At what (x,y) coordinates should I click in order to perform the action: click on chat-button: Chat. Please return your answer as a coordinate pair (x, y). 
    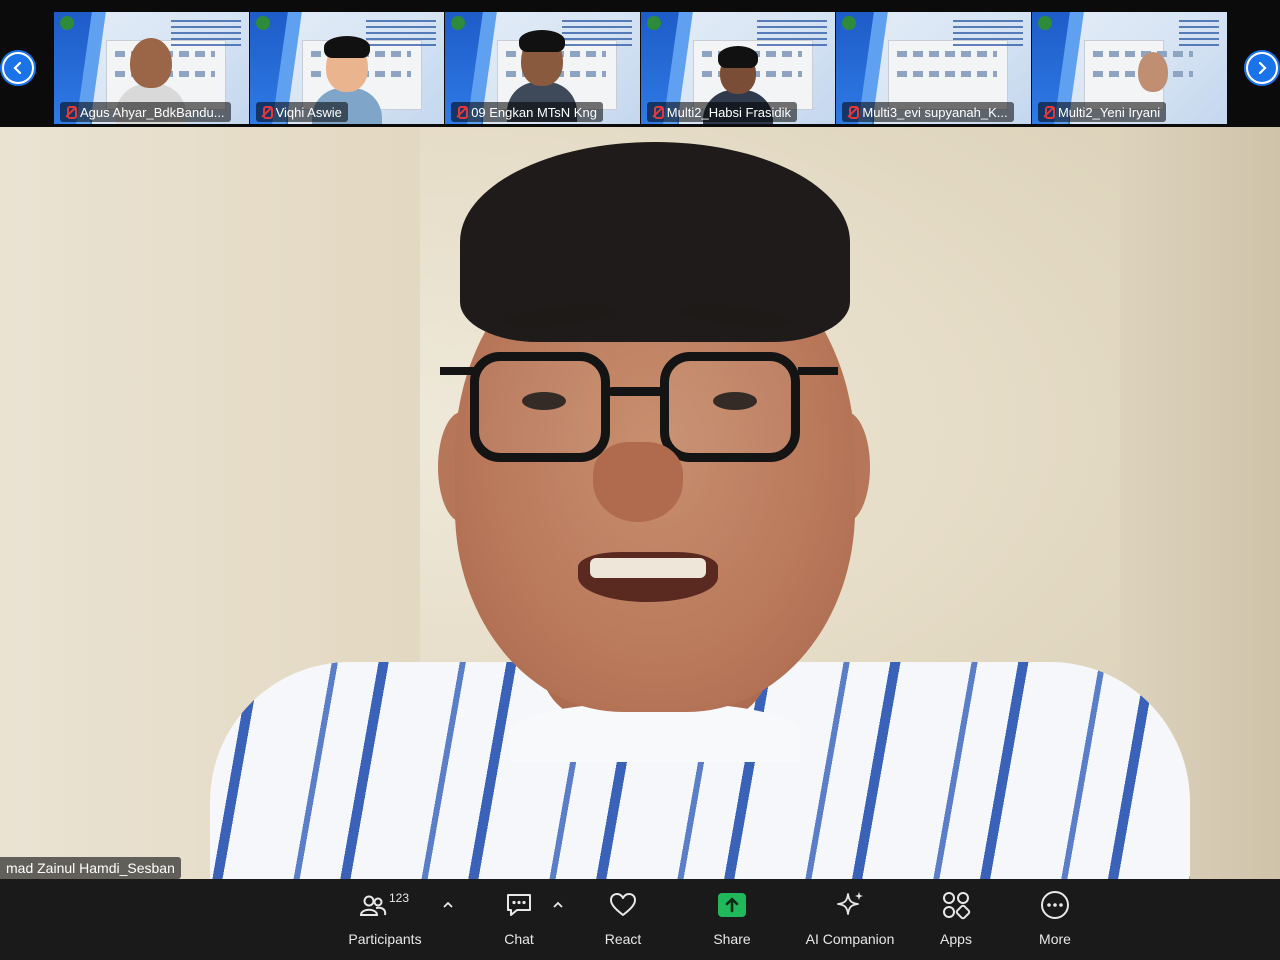
    Looking at the image, I should click on (519, 920).